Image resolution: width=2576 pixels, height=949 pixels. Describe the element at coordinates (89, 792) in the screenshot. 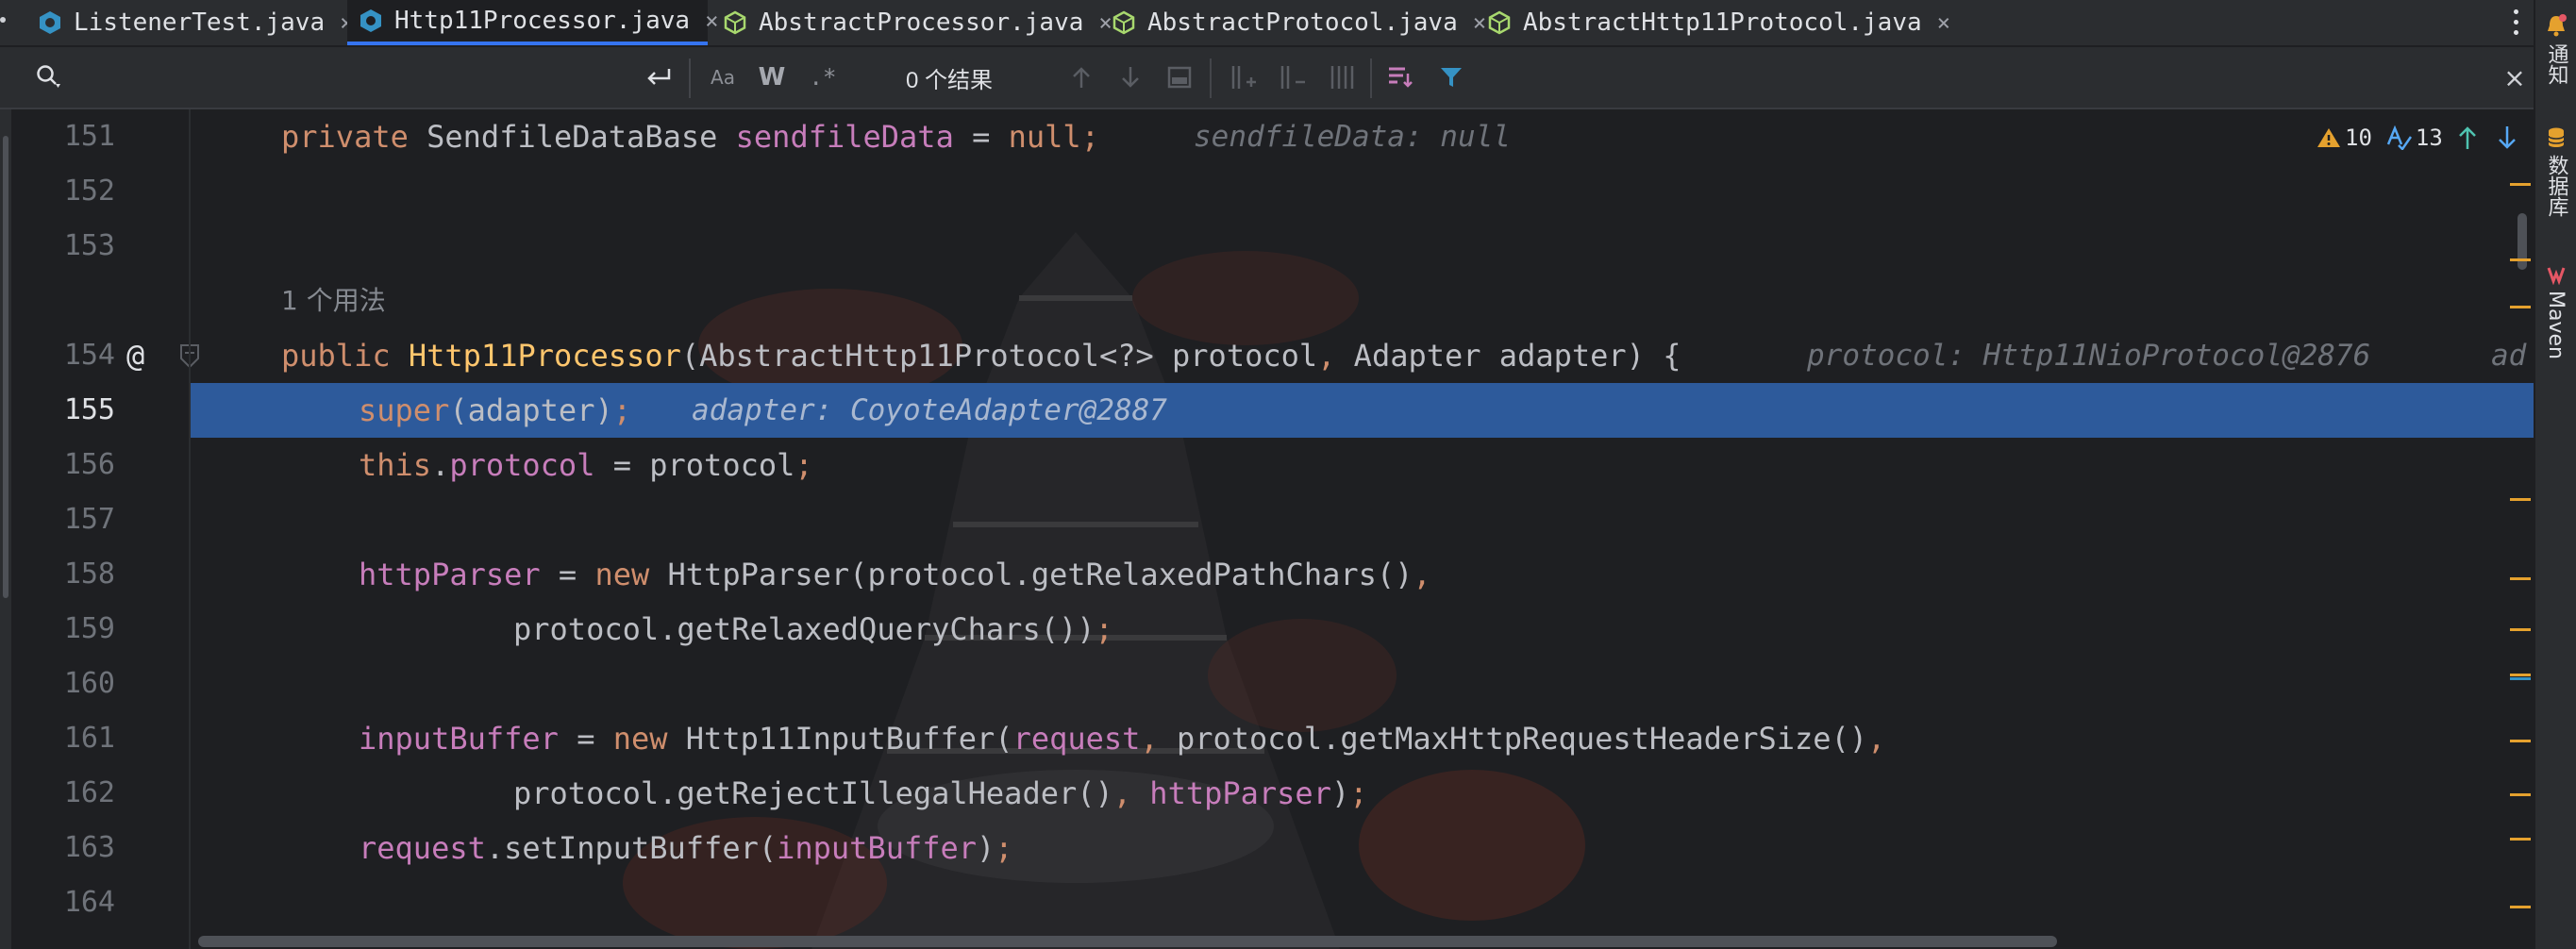

I see `line-number: 162` at that location.